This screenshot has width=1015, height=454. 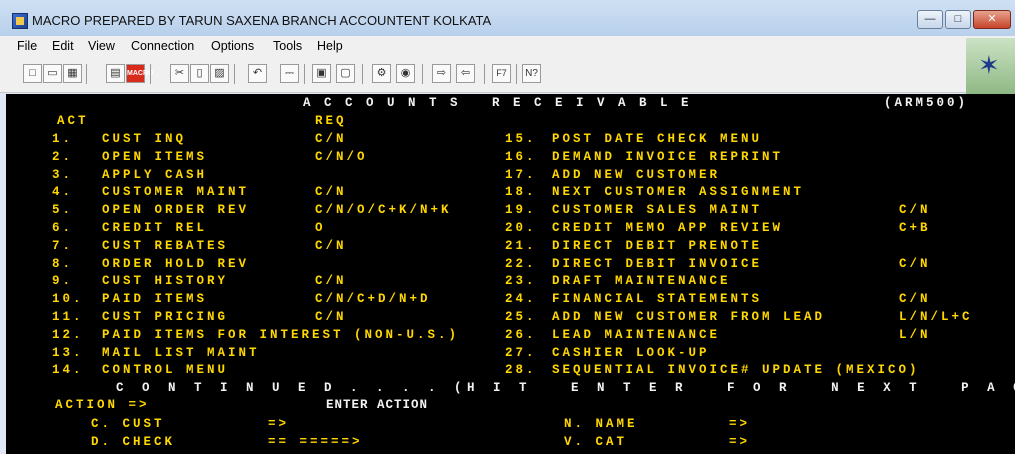 What do you see at coordinates (501, 73) in the screenshot?
I see `f7-key-icon: F7` at bounding box center [501, 73].